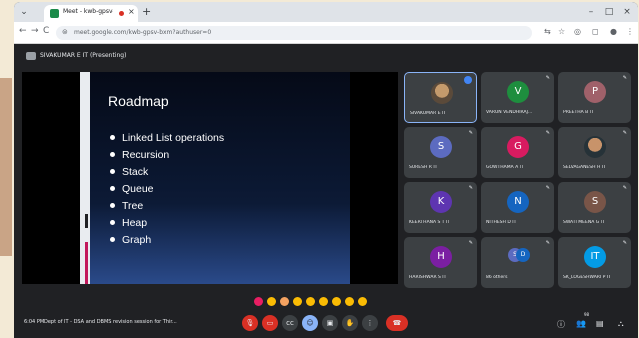 Image resolution: width=639 pixels, height=338 pixels. I want to click on participant-tile: H ✎ HARISHWAR S IT, so click(440, 262).